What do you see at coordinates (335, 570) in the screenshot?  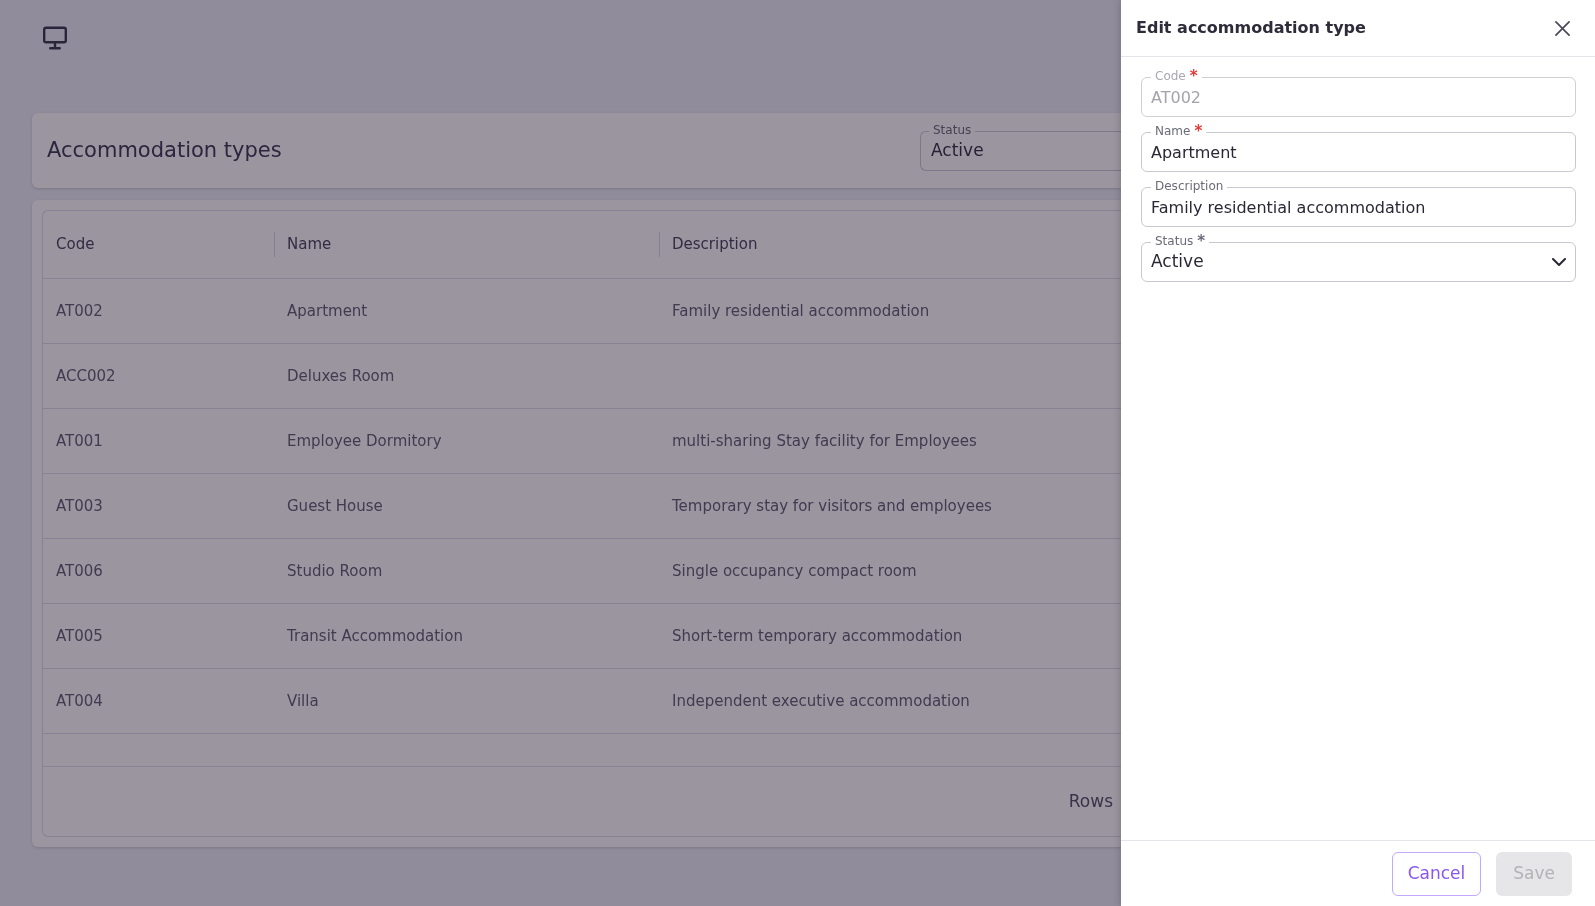 I see `table-cell: Studio Room` at bounding box center [335, 570].